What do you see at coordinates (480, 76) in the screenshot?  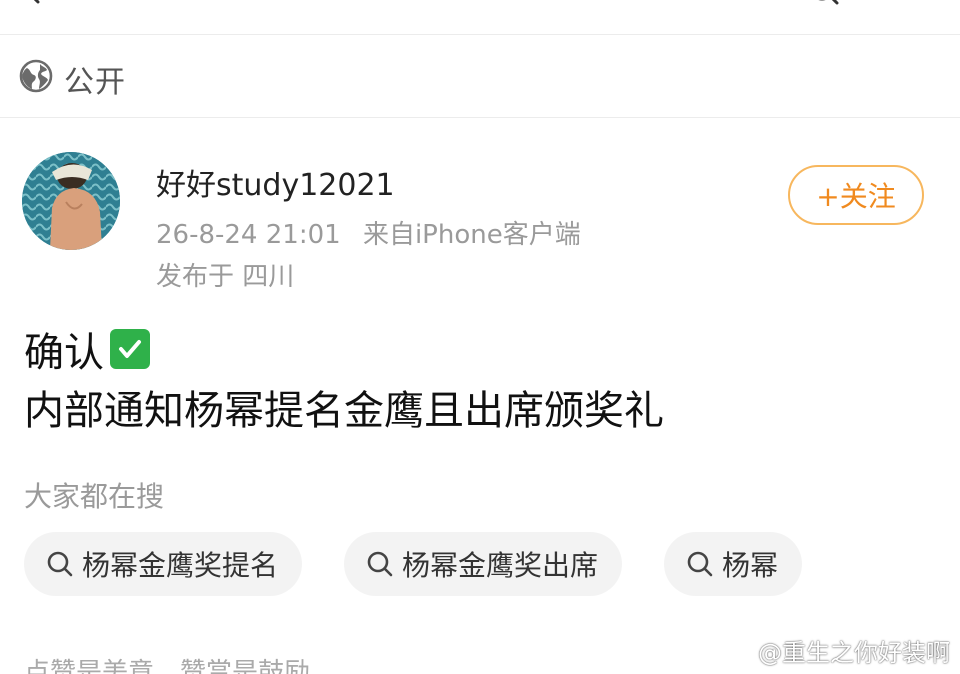 I see `visibility-row` at bounding box center [480, 76].